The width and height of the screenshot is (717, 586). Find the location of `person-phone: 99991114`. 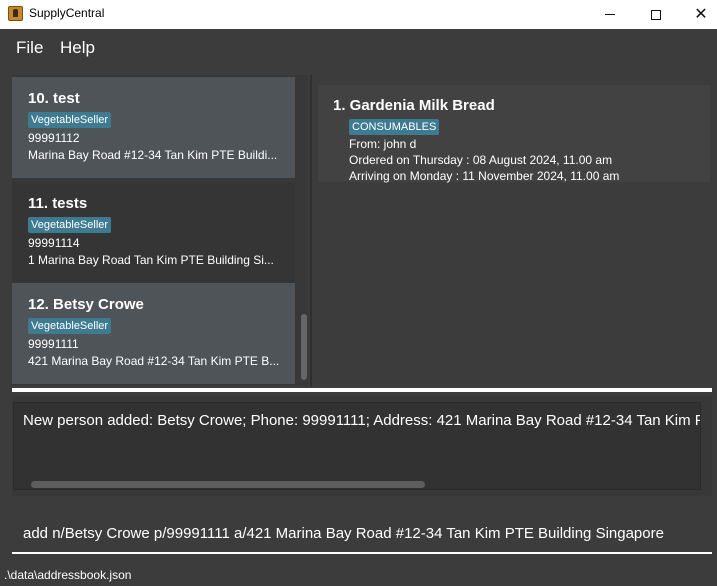

person-phone: 99991114 is located at coordinates (54, 243).